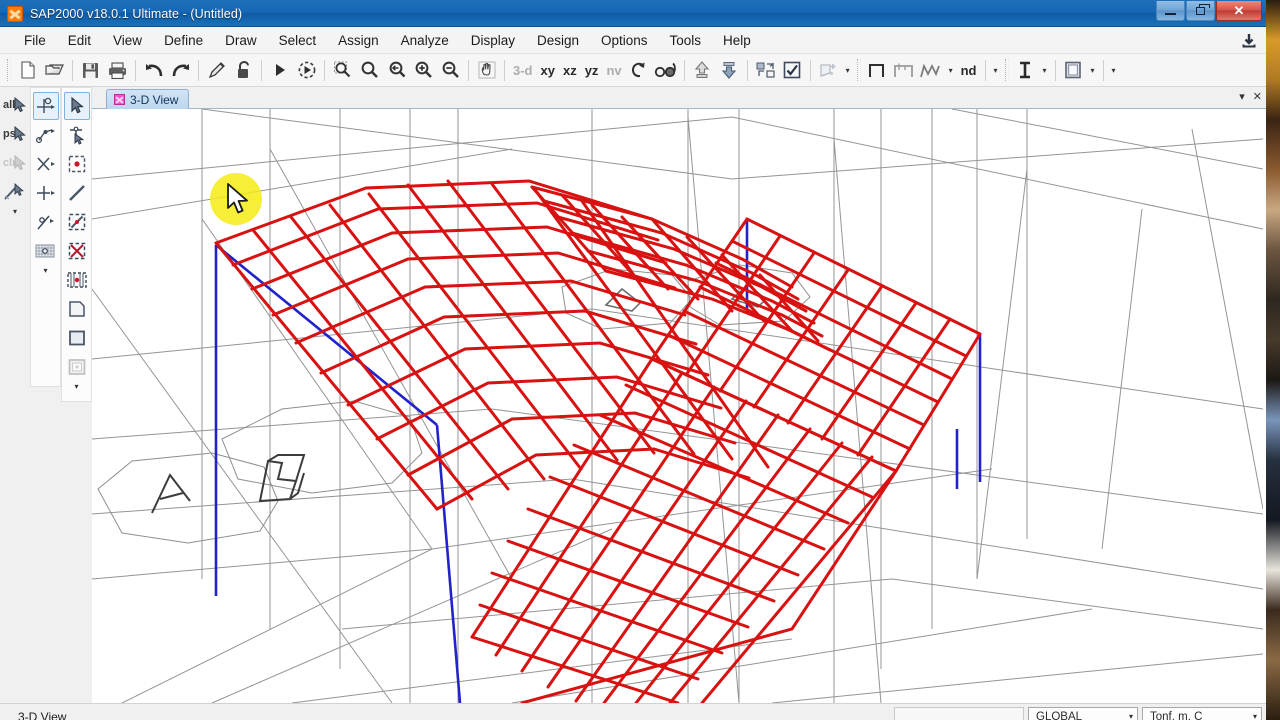 The width and height of the screenshot is (1280, 720). I want to click on view-3d-button: 3-d, so click(523, 70).